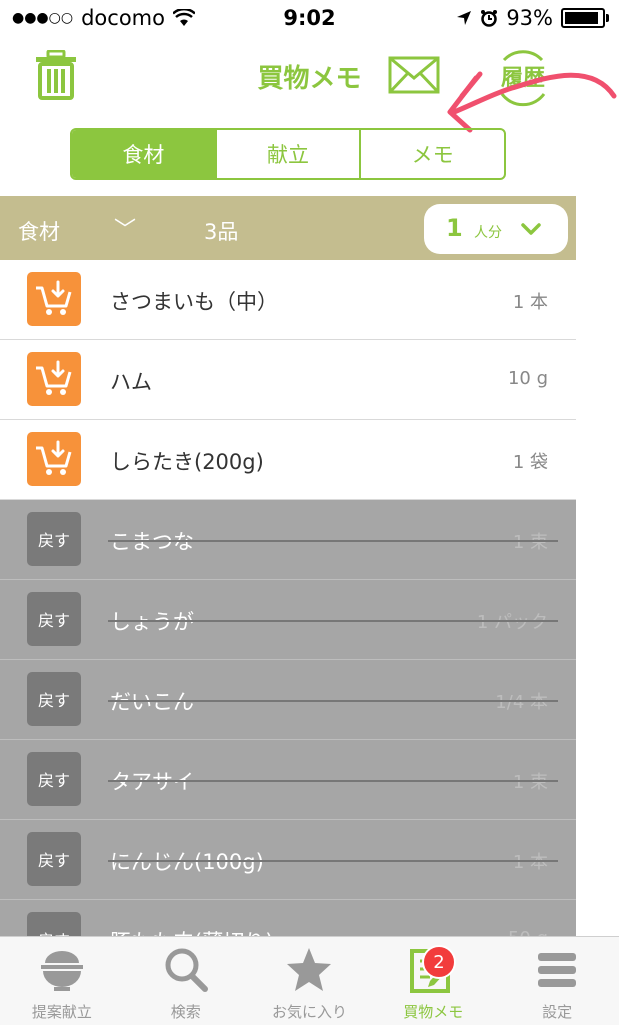 Image resolution: width=619 pixels, height=1025 pixels. What do you see at coordinates (288, 300) in the screenshot?
I see `list-item: さつまいも（中） 1 本` at bounding box center [288, 300].